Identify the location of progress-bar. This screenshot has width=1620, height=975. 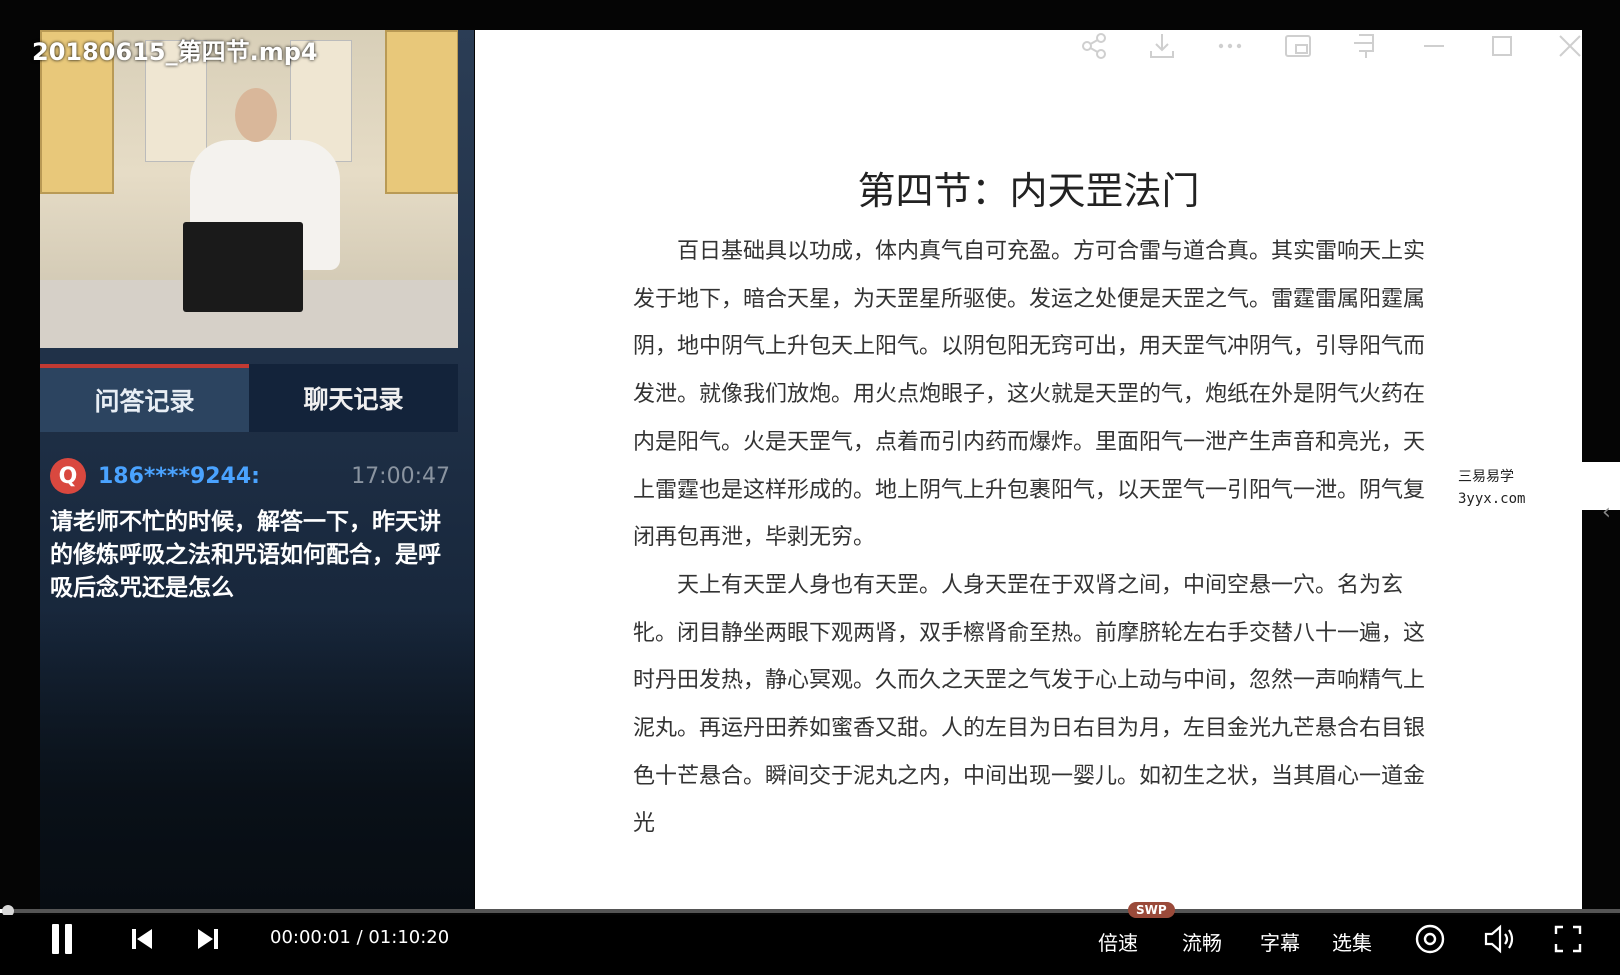
(810, 911).